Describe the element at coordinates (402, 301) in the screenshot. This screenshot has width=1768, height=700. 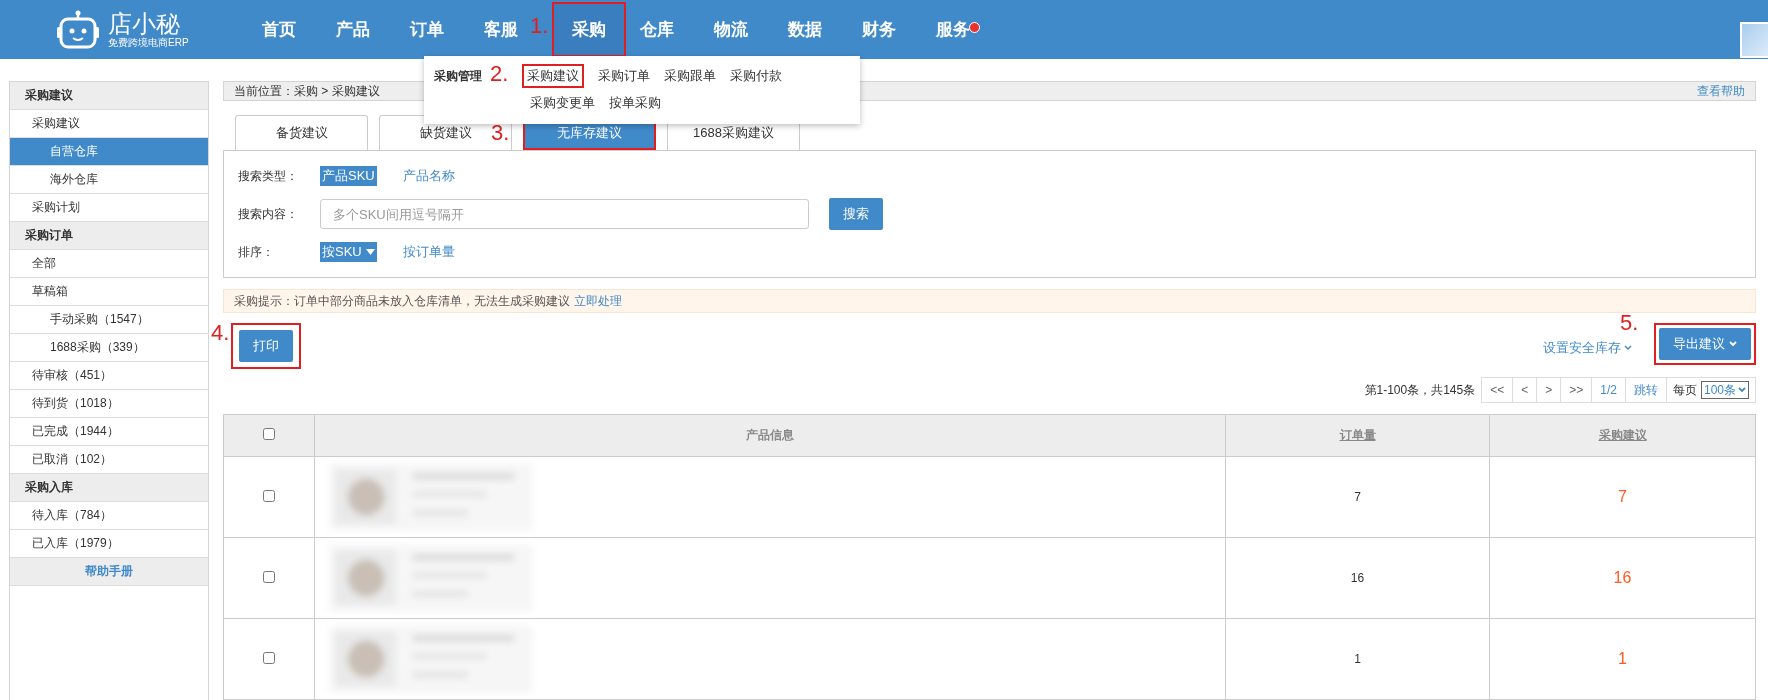
I see `notice-text: 采购提示：订单中部分商品未放入仓库清单，无法生成采购建议` at that location.